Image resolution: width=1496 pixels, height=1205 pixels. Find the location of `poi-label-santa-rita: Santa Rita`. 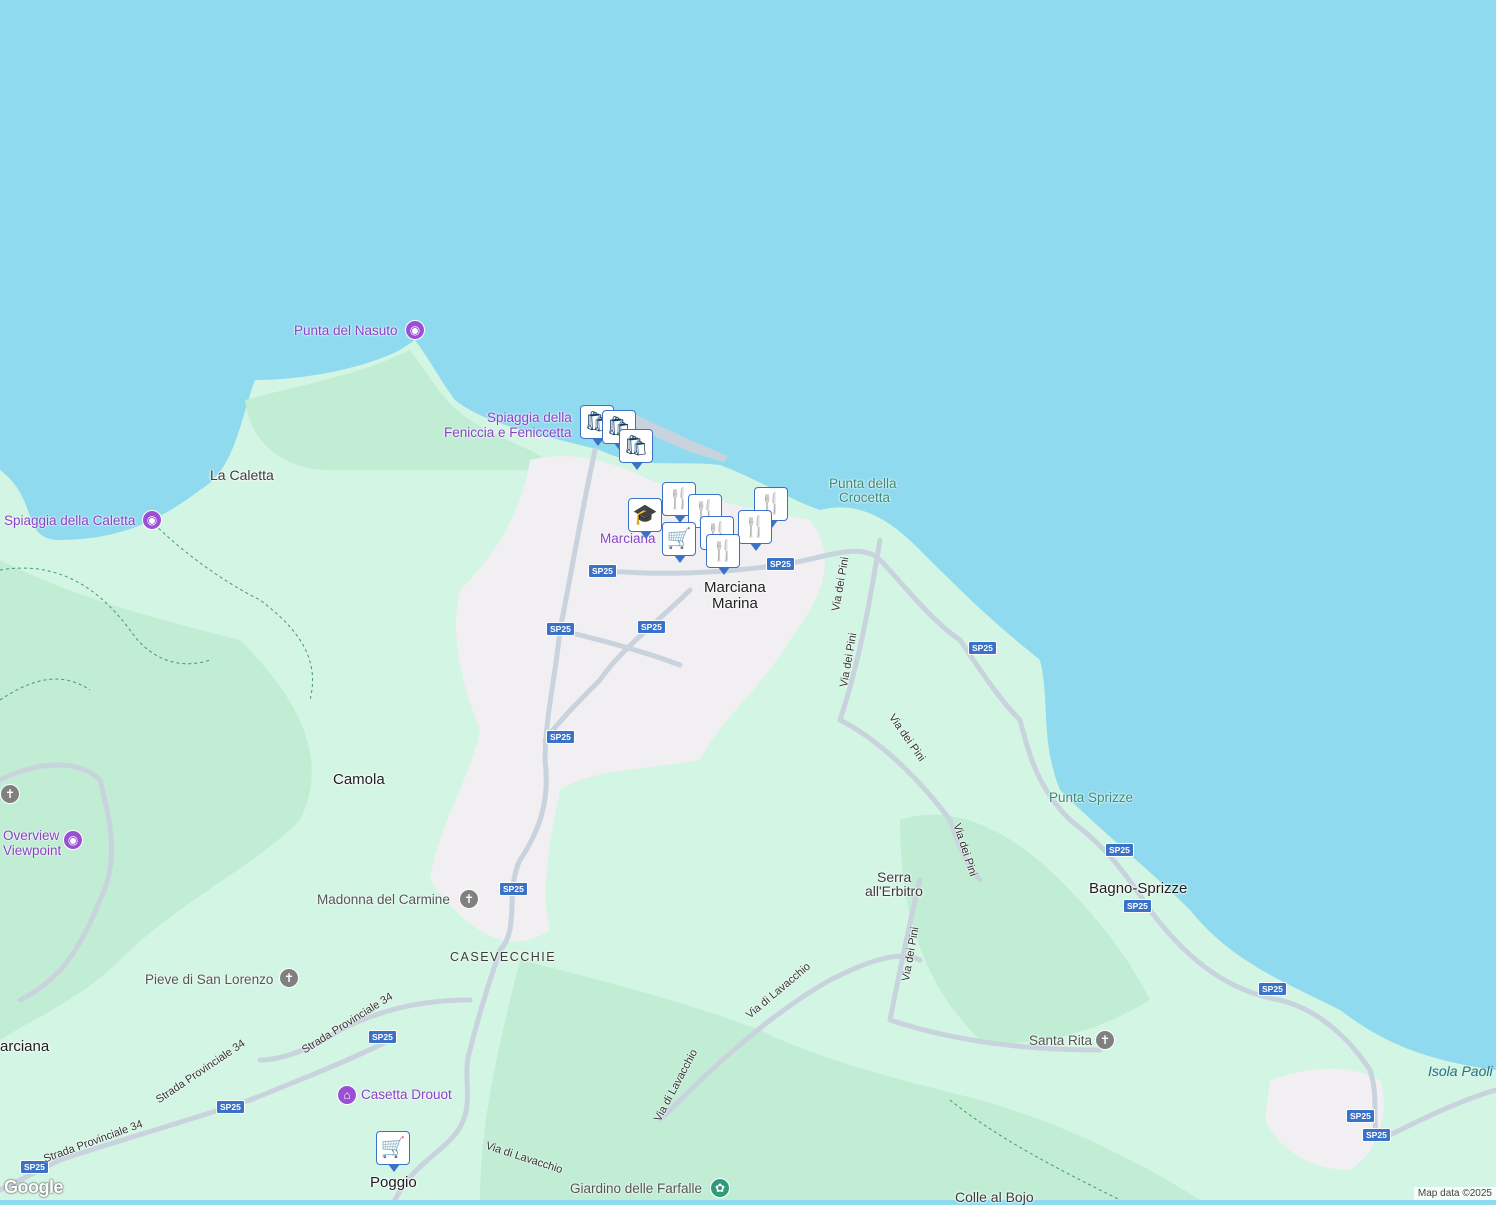

poi-label-santa-rita: Santa Rita is located at coordinates (1060, 1041).